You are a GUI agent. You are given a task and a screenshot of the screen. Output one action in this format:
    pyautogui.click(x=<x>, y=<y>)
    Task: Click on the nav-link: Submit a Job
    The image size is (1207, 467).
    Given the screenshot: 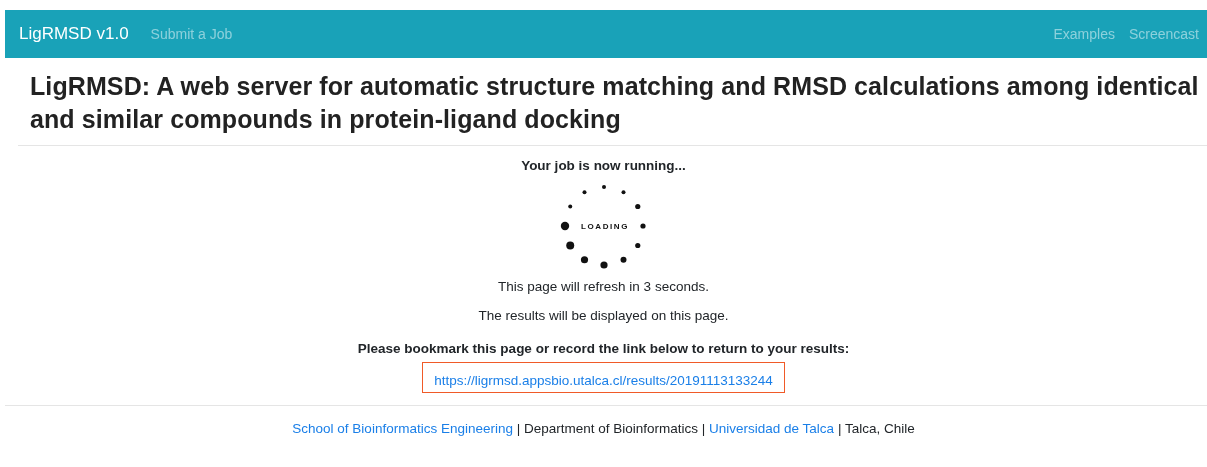 What is the action you would take?
    pyautogui.click(x=191, y=34)
    